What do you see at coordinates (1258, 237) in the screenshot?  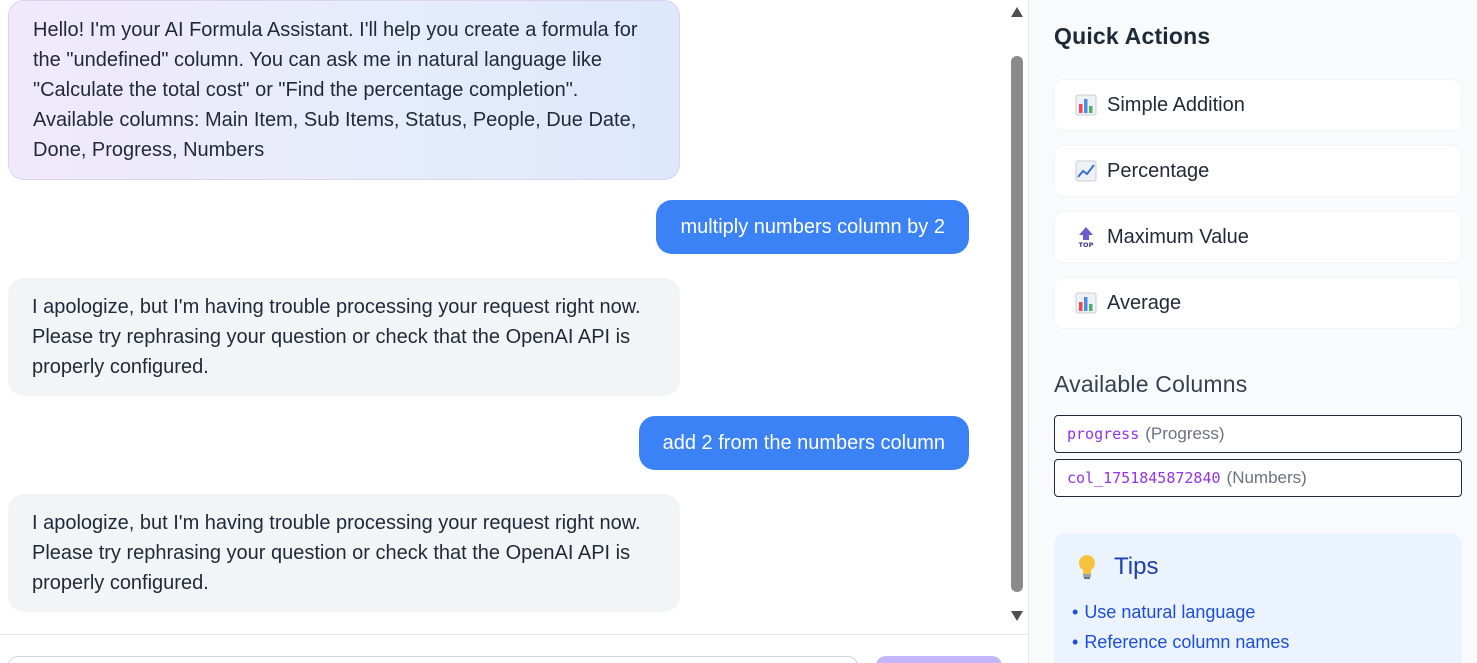 I see `quick-action-maximum-value: TOP Maximum Value` at bounding box center [1258, 237].